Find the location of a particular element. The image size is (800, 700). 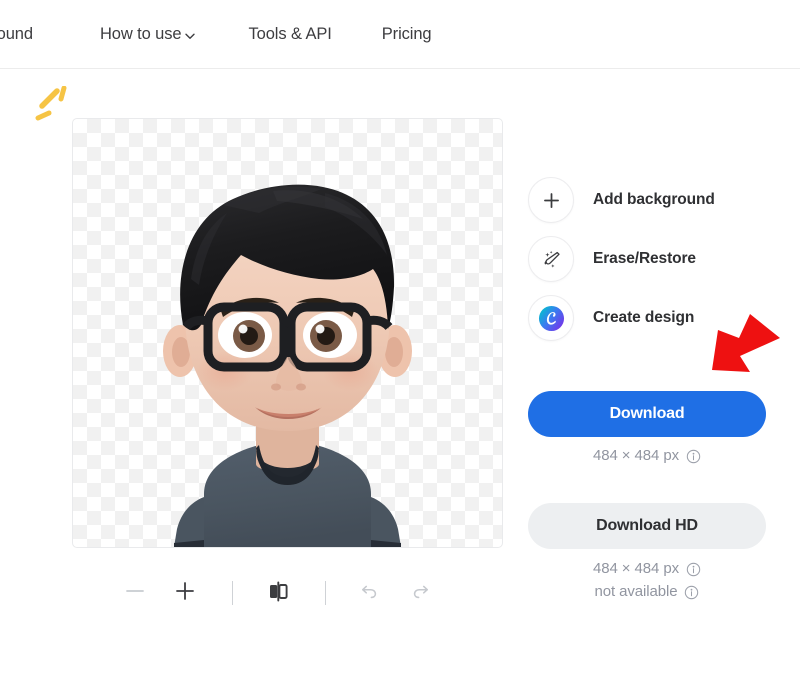

nav-item-pricing: Pricing is located at coordinates (407, 34).